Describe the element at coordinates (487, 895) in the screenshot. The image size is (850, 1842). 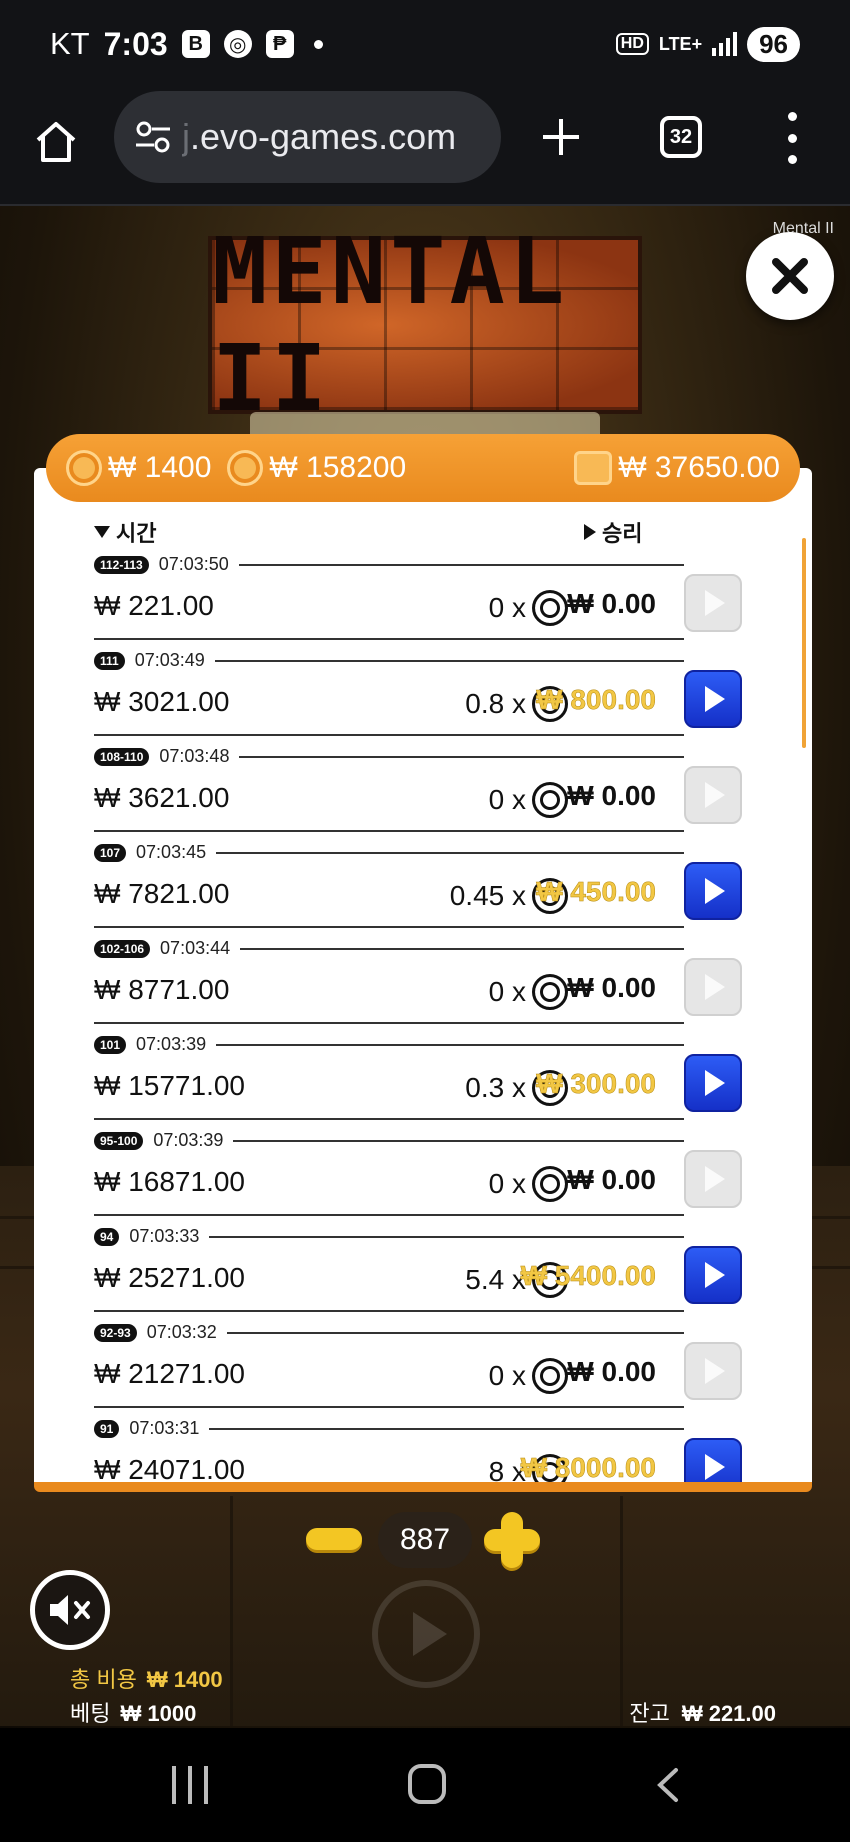
I see `multiplier-value: 0.45 x` at that location.